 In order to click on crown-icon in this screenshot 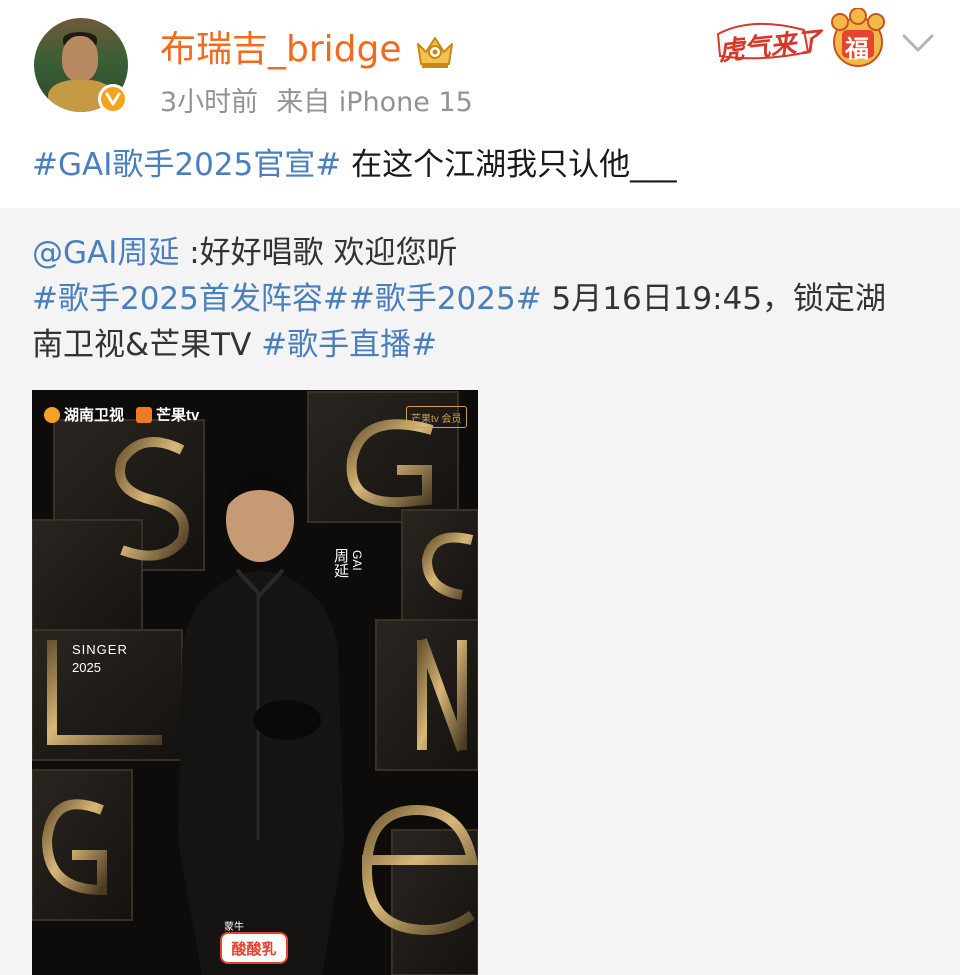, I will do `click(435, 50)`.